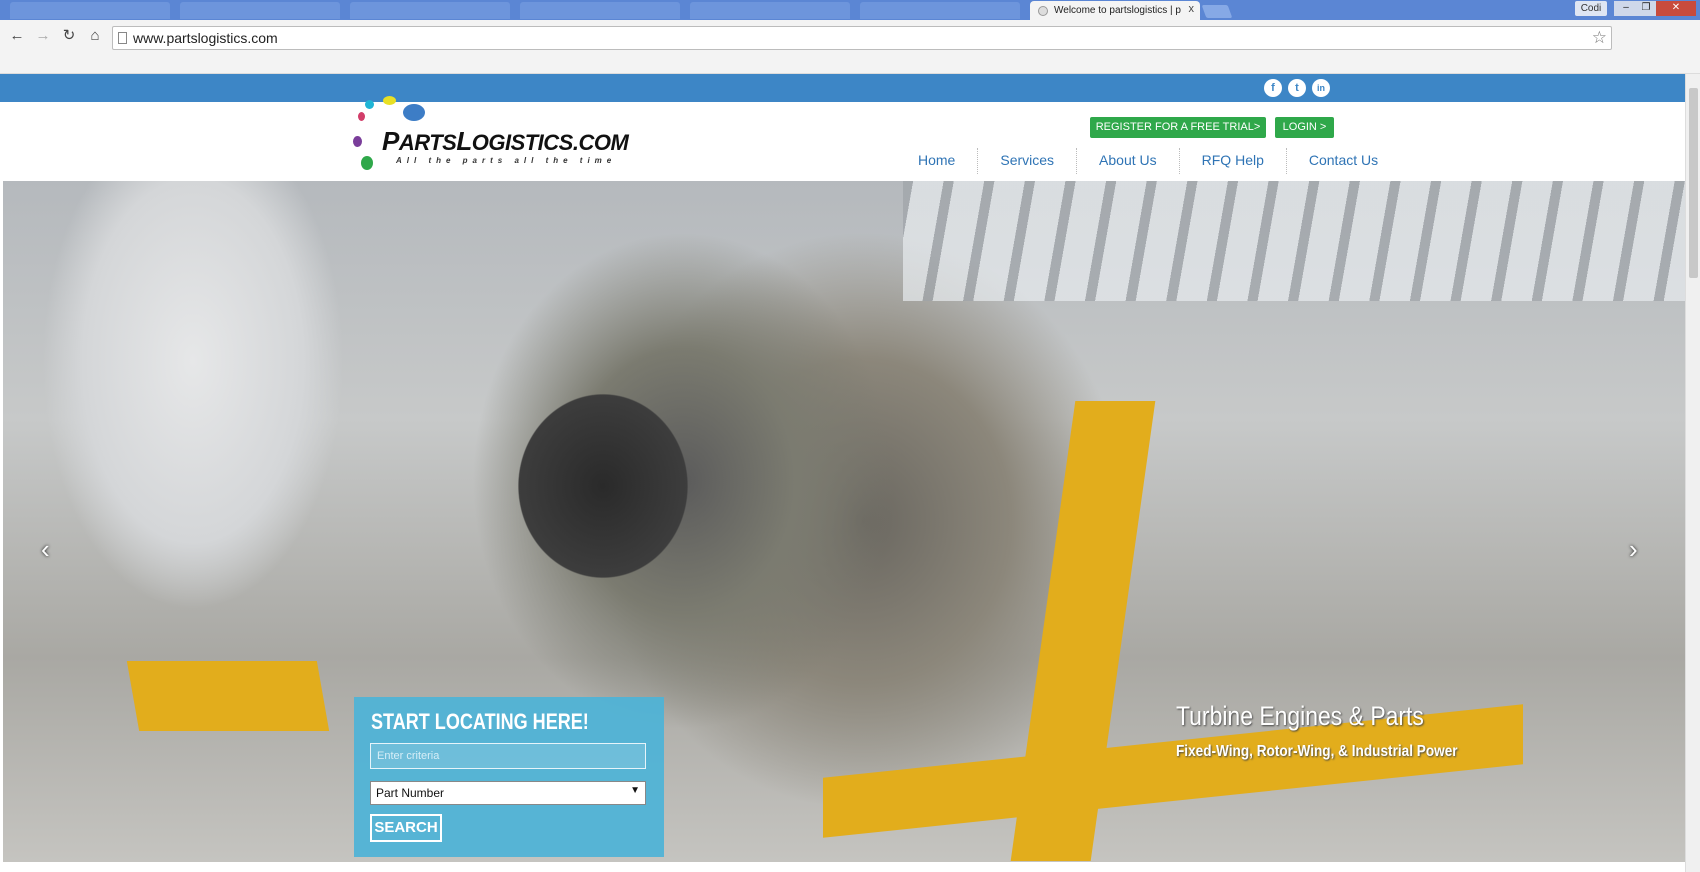 Image resolution: width=1700 pixels, height=872 pixels. I want to click on bookmark-star-icon: ☆, so click(1599, 38).